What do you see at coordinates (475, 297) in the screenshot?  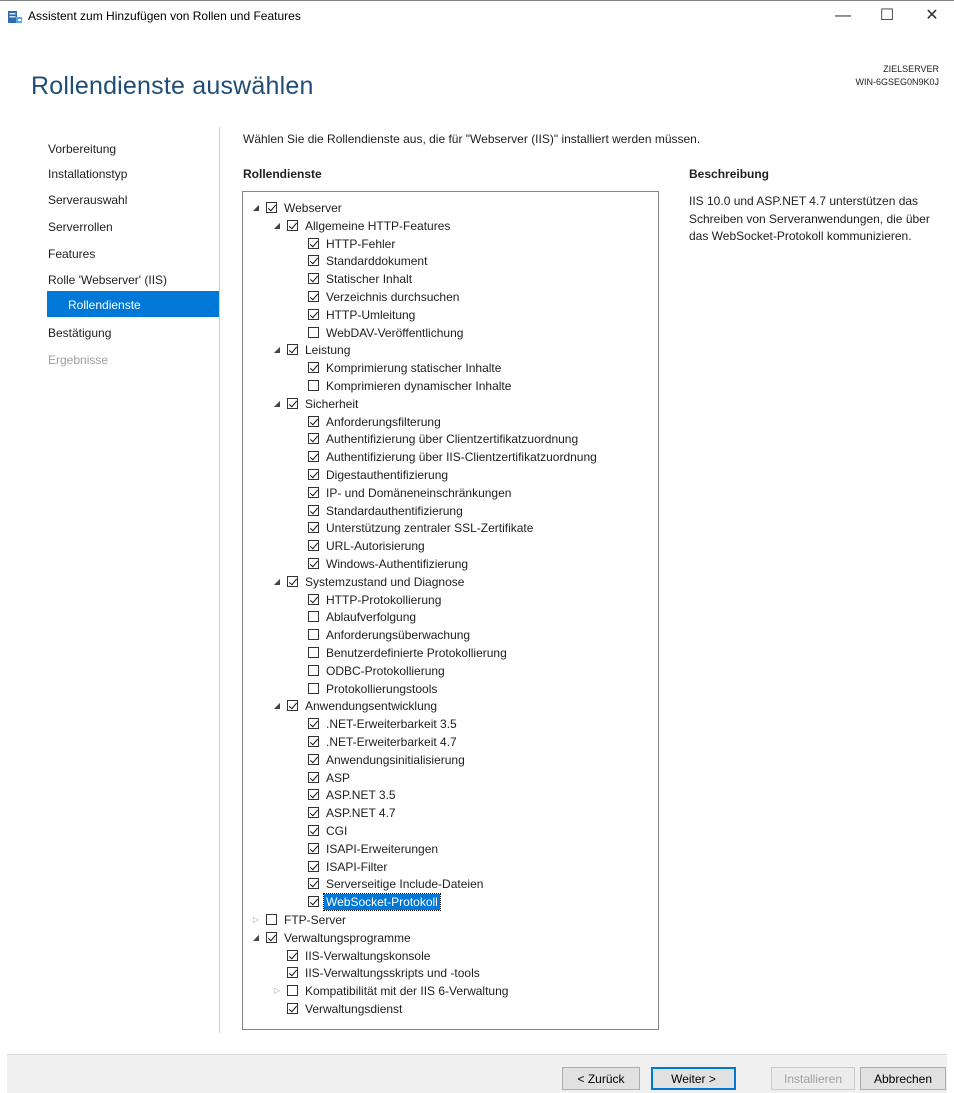 I see `tree-node: Verzeichnis durchsuchen` at bounding box center [475, 297].